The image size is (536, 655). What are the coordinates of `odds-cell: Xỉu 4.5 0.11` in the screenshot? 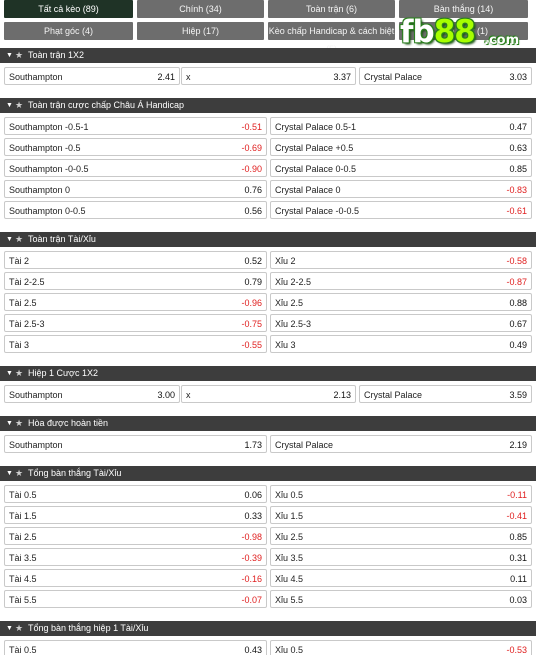 It's located at (401, 578).